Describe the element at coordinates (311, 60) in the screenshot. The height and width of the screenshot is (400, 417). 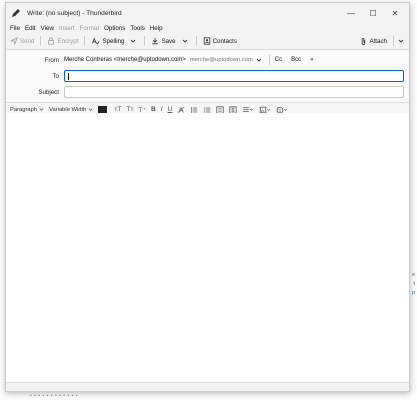
I see `more-recipients-button: »` at that location.